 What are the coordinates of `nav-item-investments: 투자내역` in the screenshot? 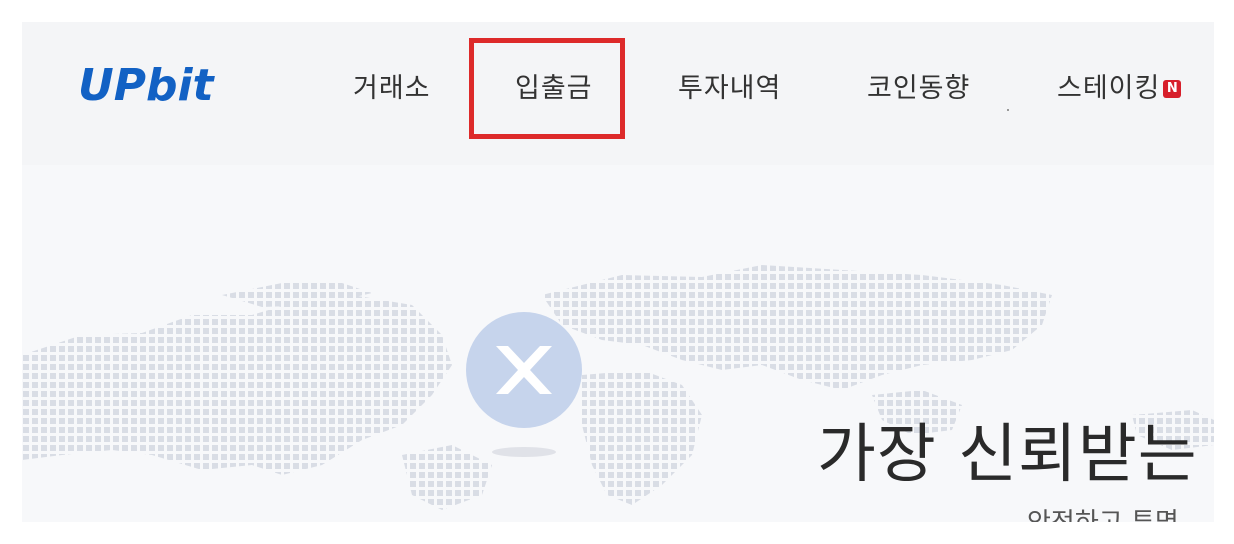 It's located at (729, 85).